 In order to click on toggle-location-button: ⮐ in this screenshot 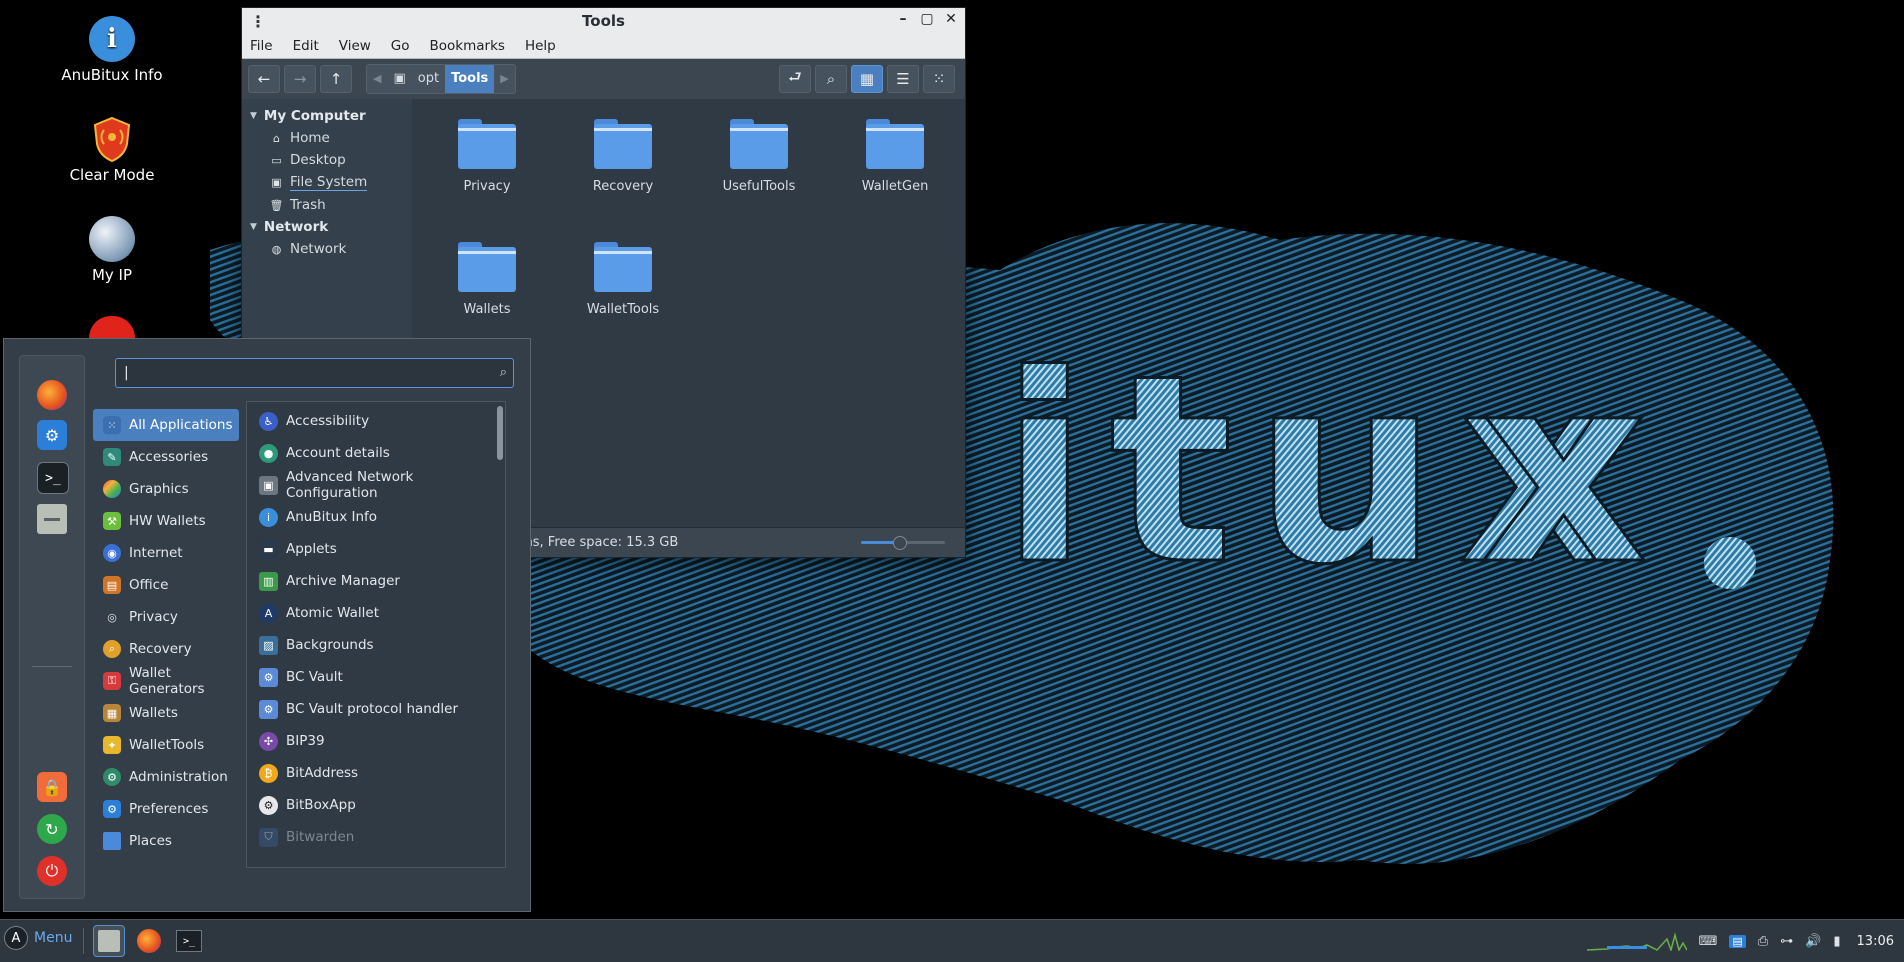, I will do `click(795, 79)`.